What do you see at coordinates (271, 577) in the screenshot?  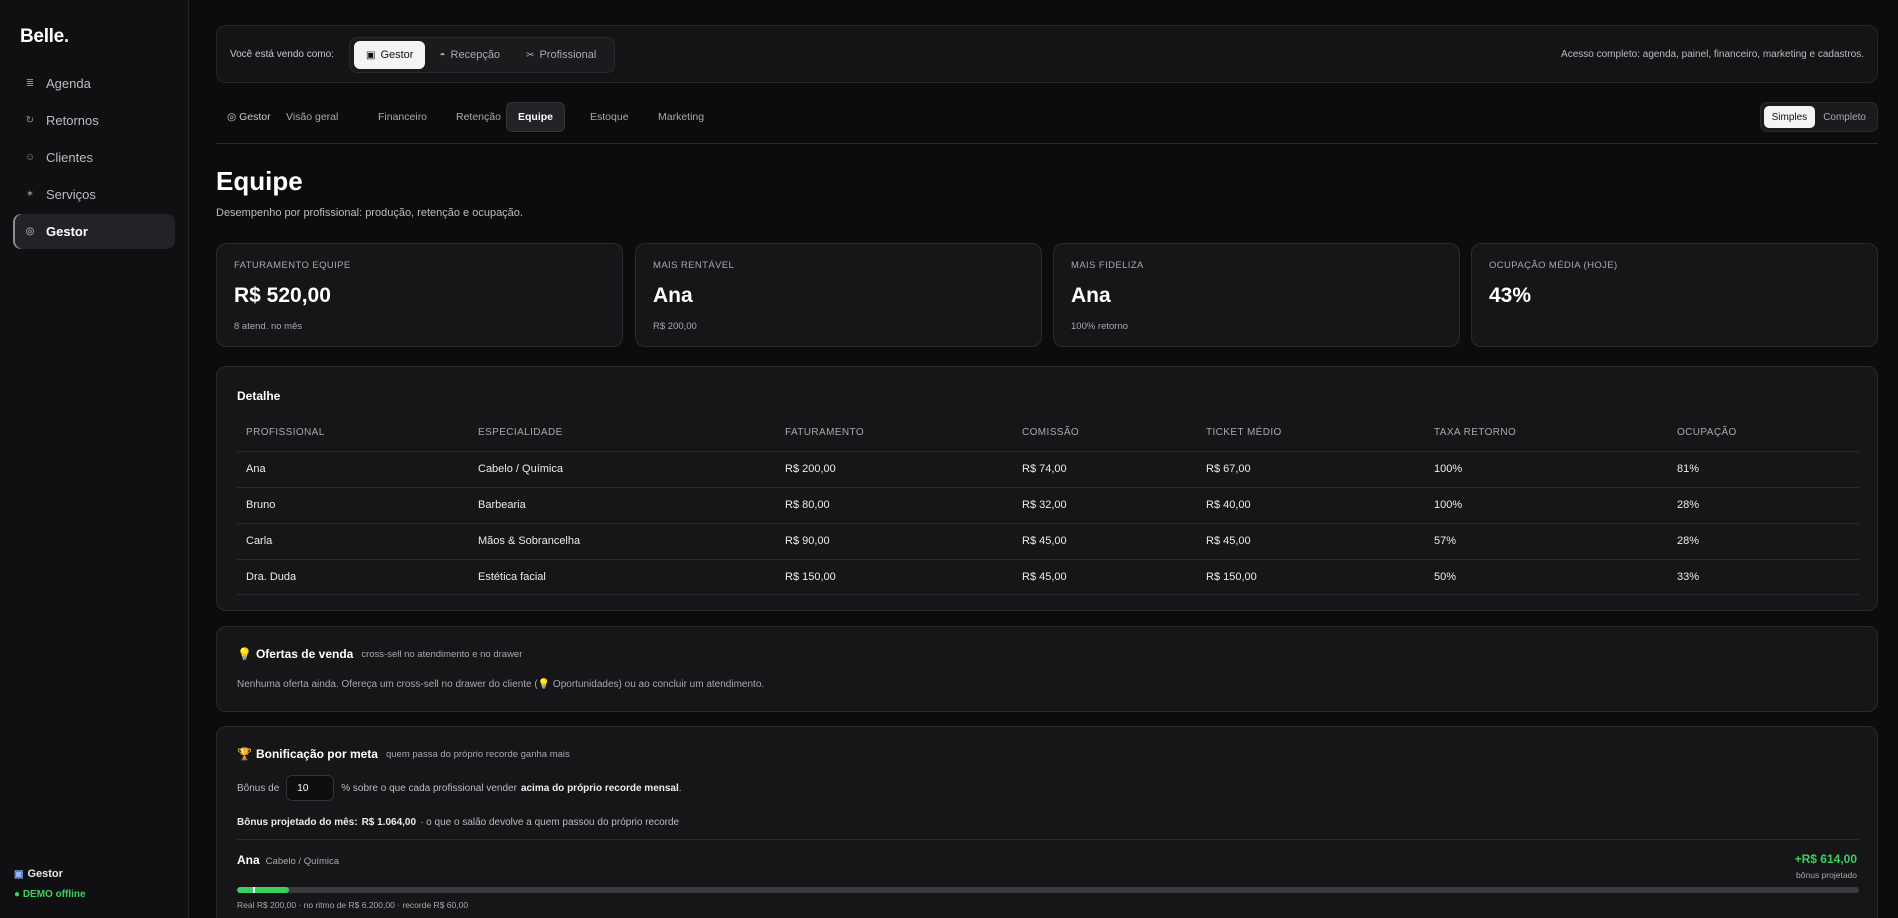 I see `cell-professional: Dra. Duda` at bounding box center [271, 577].